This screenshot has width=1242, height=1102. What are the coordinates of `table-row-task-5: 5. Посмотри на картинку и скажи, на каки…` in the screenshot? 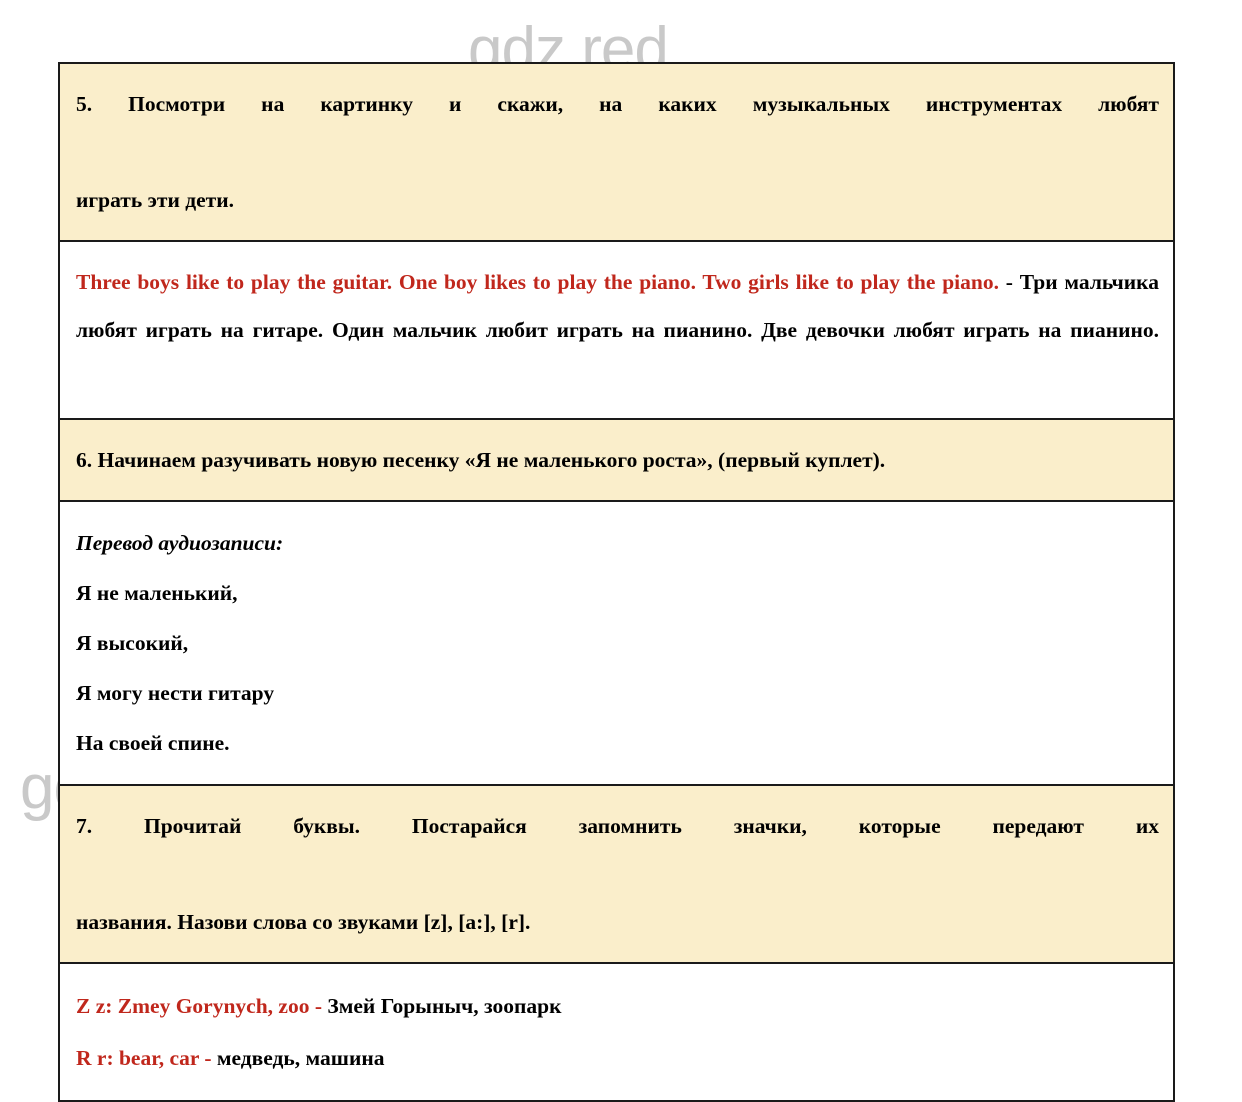 It's located at (616, 152).